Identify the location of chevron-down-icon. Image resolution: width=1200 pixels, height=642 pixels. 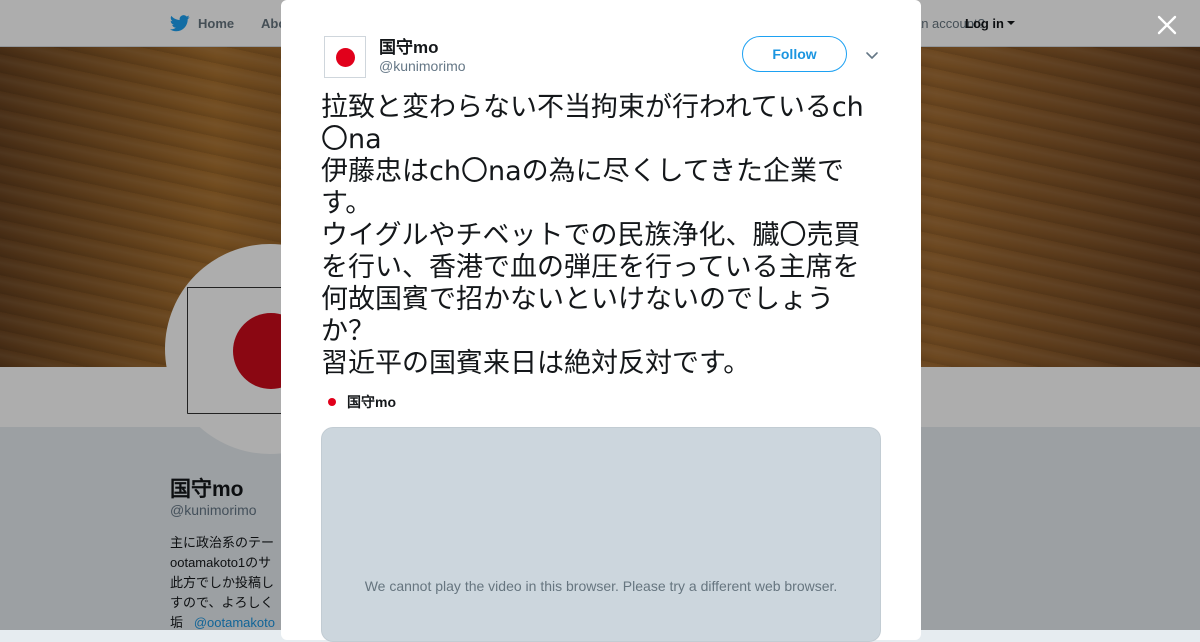
(872, 55).